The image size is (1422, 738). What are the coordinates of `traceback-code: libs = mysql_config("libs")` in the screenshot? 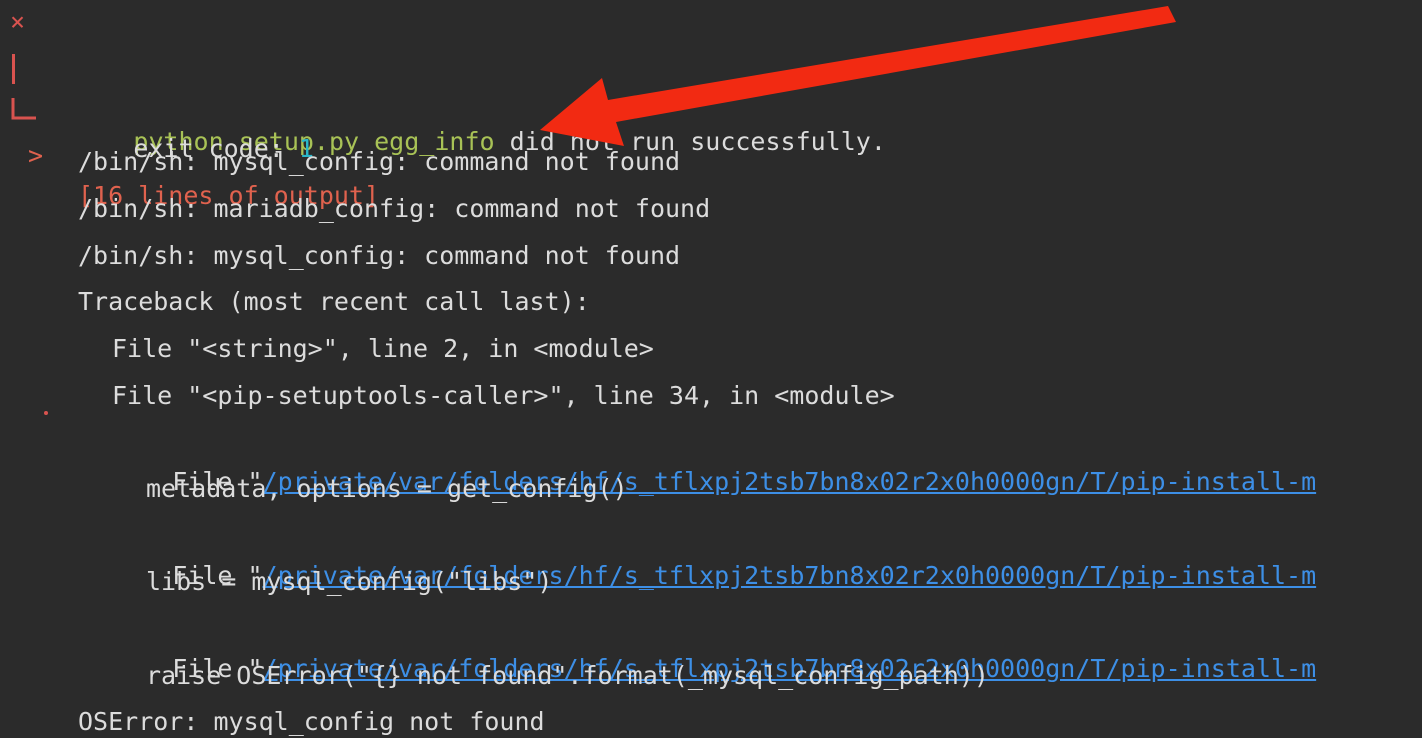 It's located at (349, 581).